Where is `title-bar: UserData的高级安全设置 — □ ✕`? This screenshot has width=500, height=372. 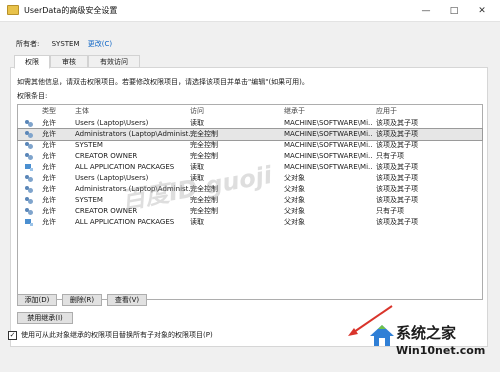 title-bar: UserData的高级安全设置 — □ ✕ is located at coordinates (250, 11).